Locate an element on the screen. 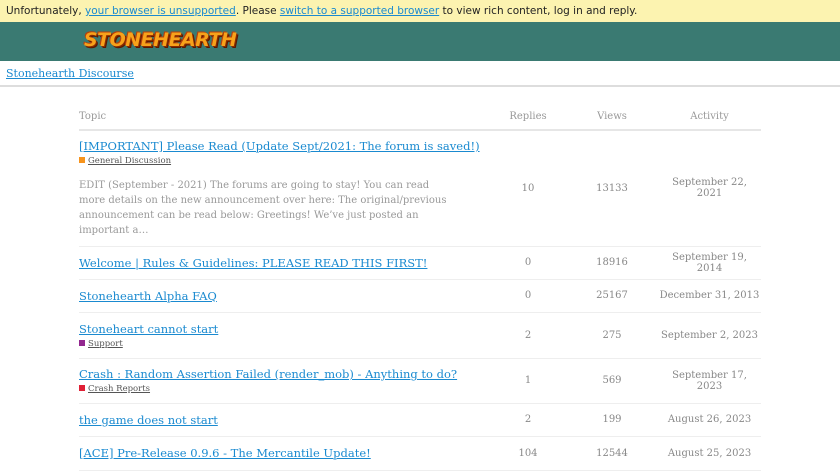 This screenshot has width=840, height=472. topic-cell: the game does not start is located at coordinates (284, 420).